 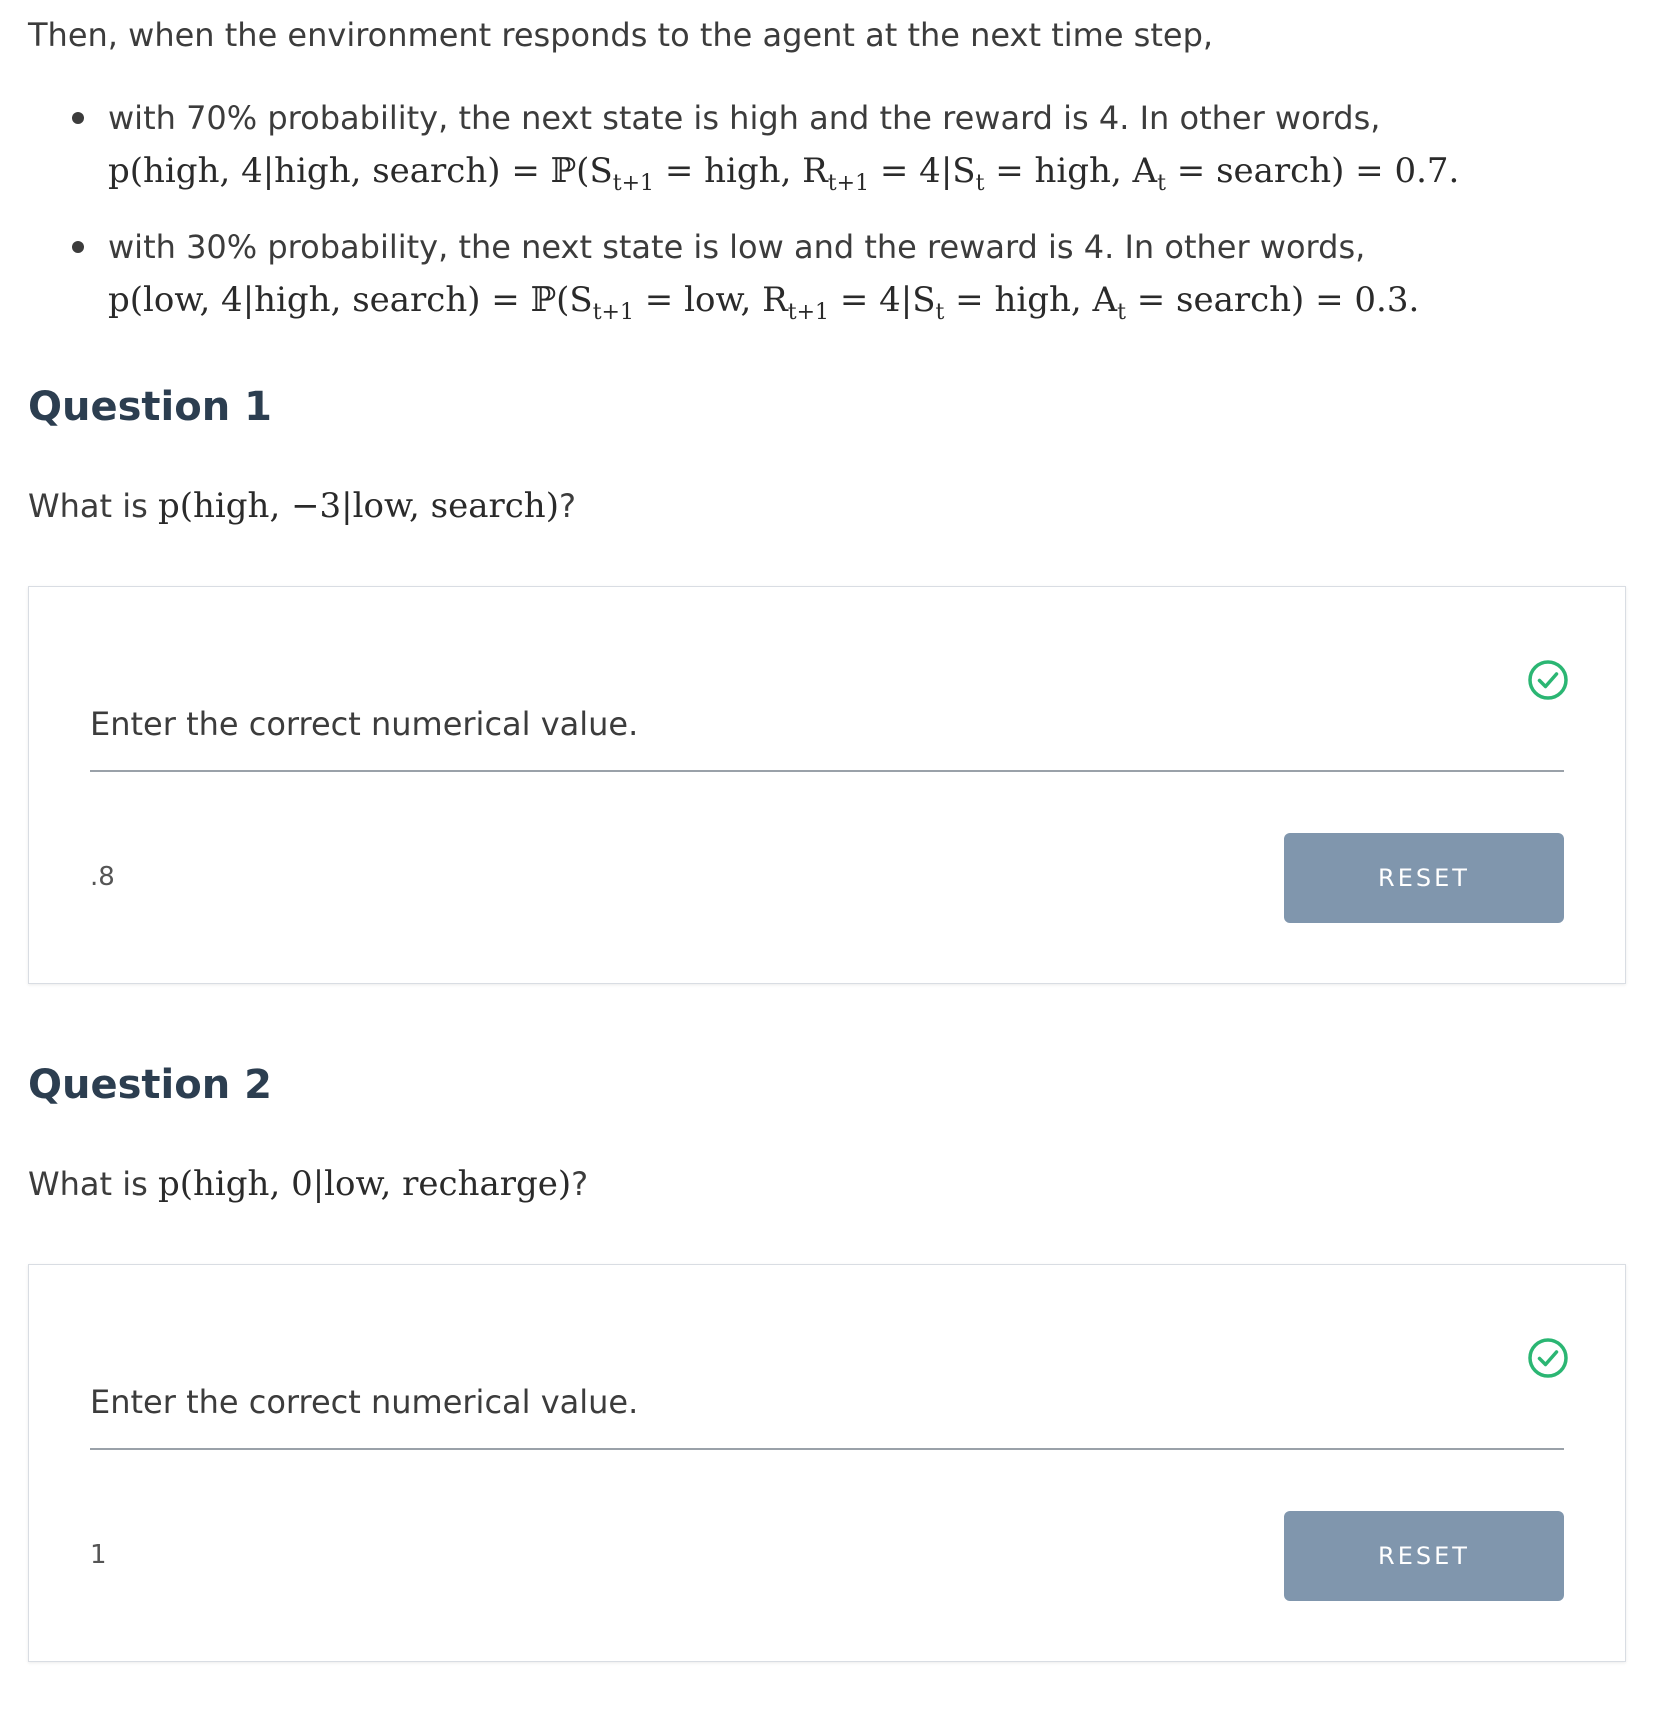 What do you see at coordinates (102, 877) in the screenshot?
I see `answer-input: .8` at bounding box center [102, 877].